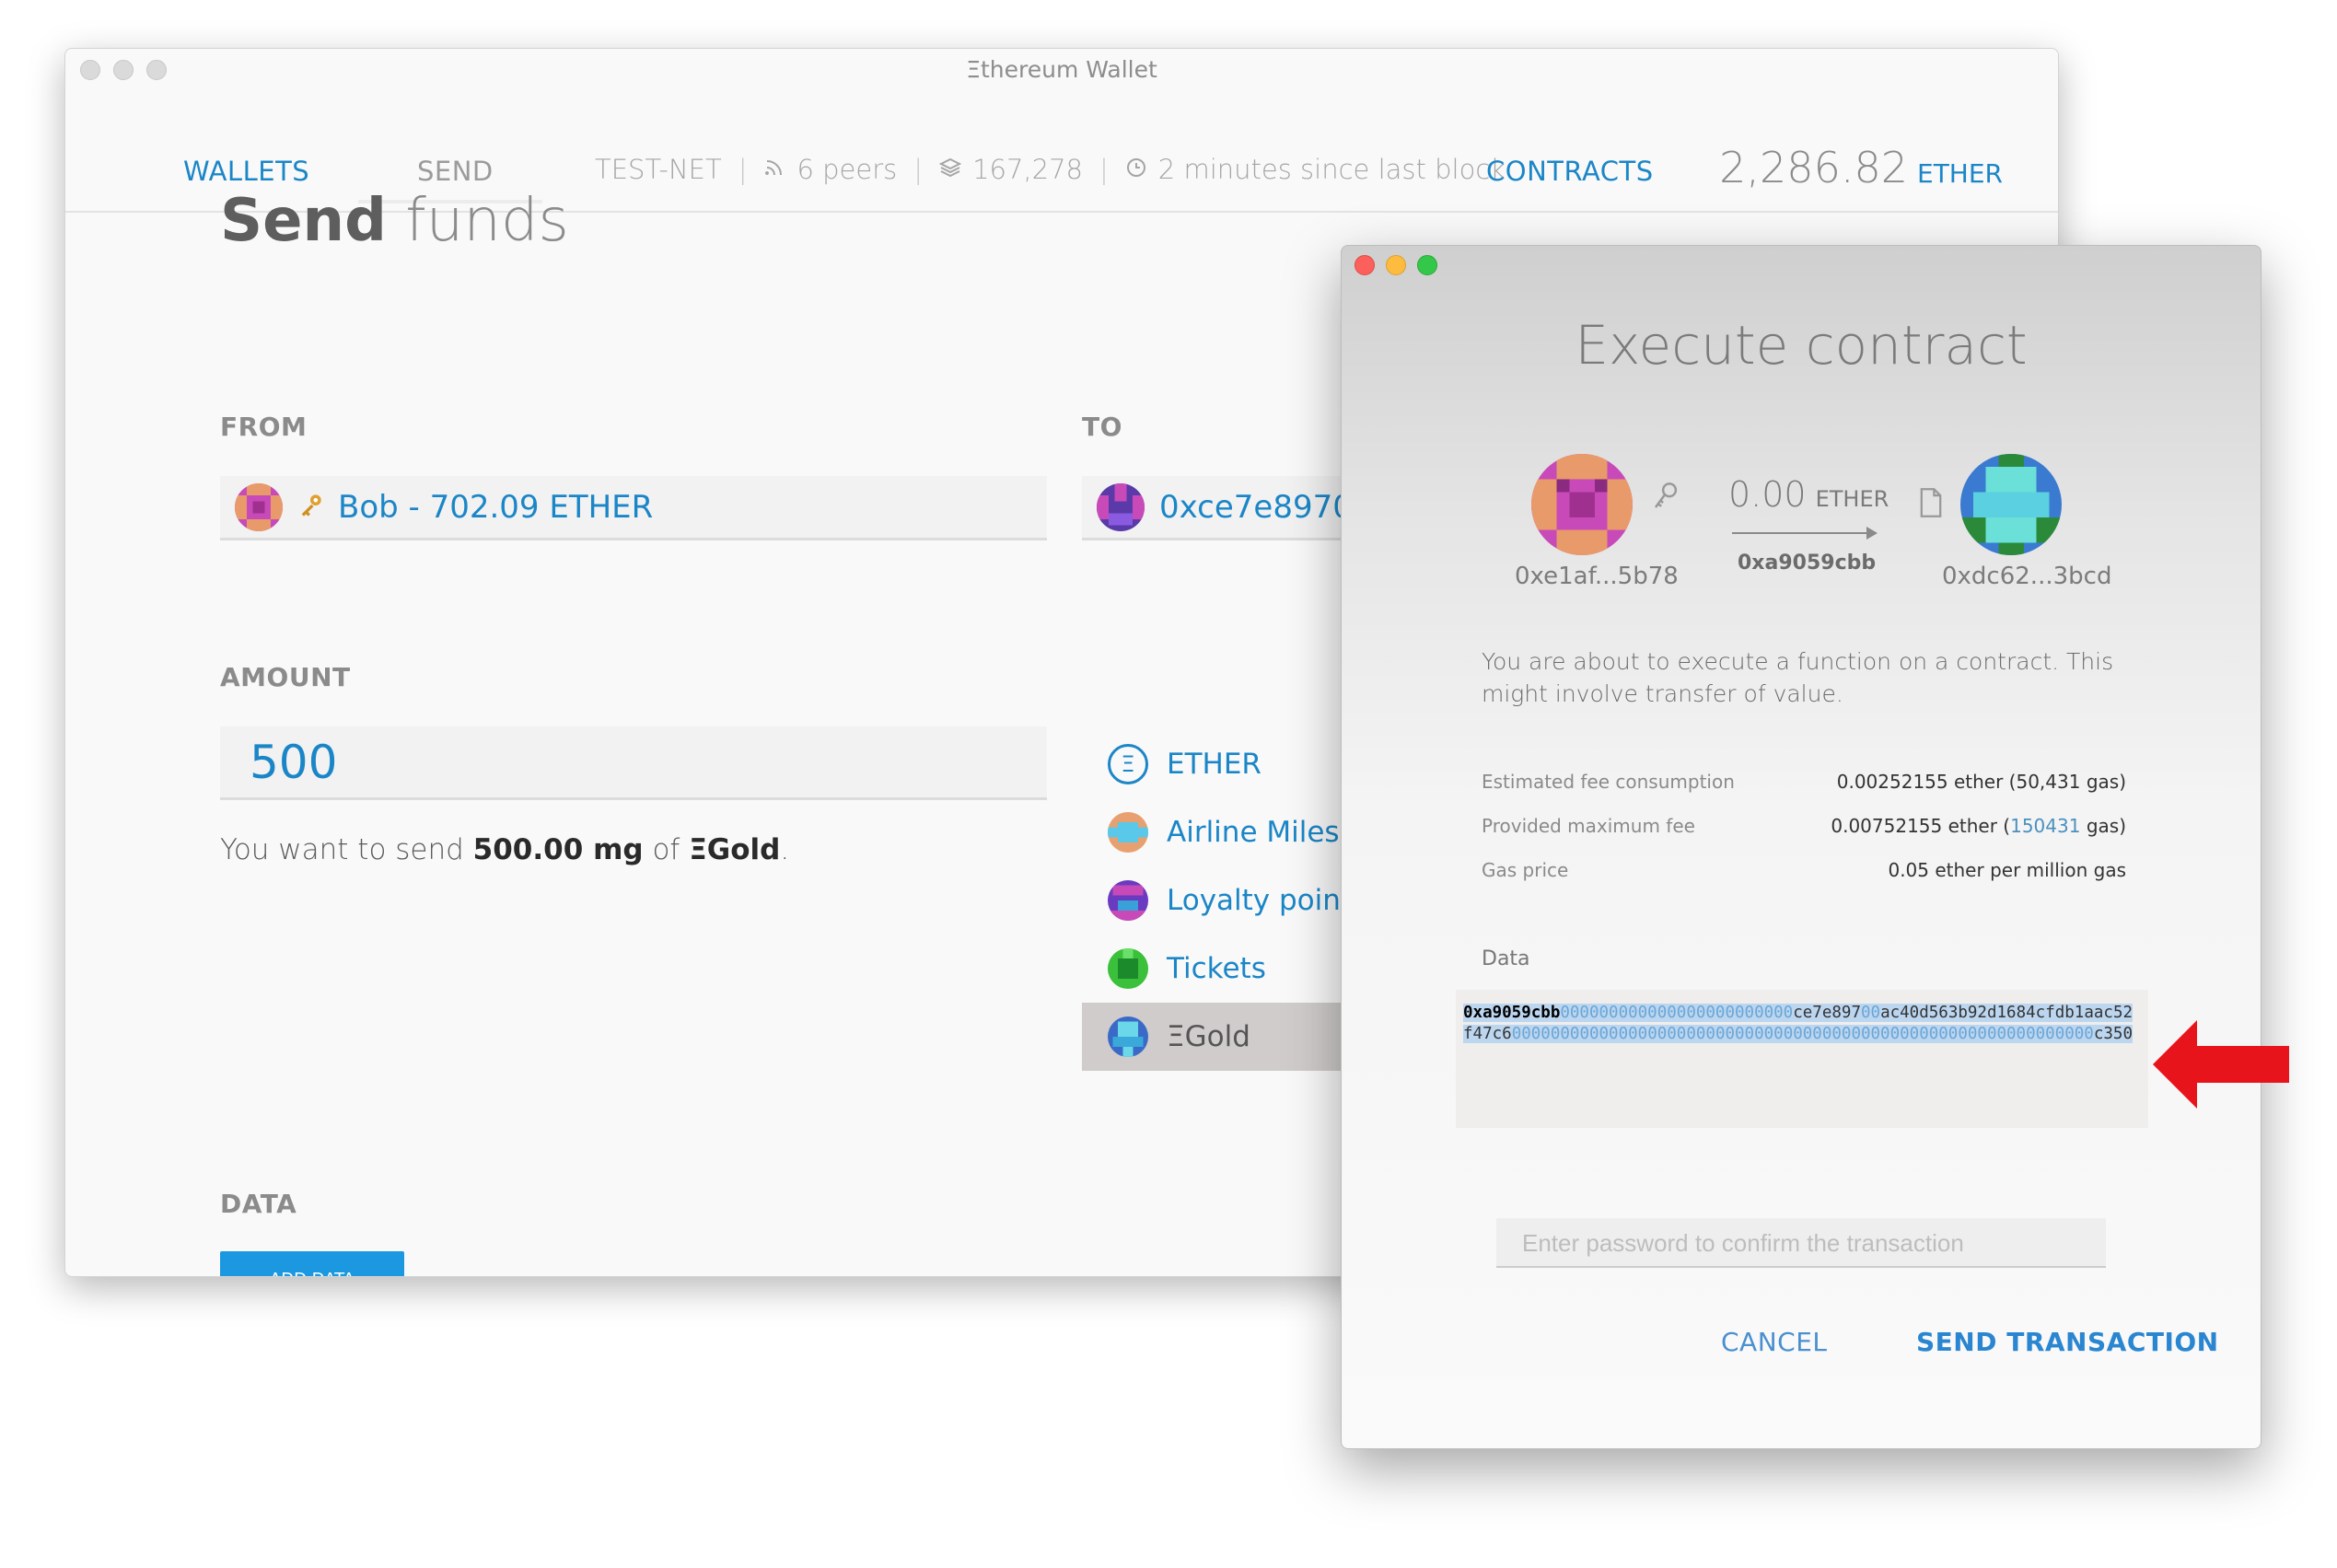  I want to click on from-account-select: Bob - 702.09 ETHER, so click(633, 508).